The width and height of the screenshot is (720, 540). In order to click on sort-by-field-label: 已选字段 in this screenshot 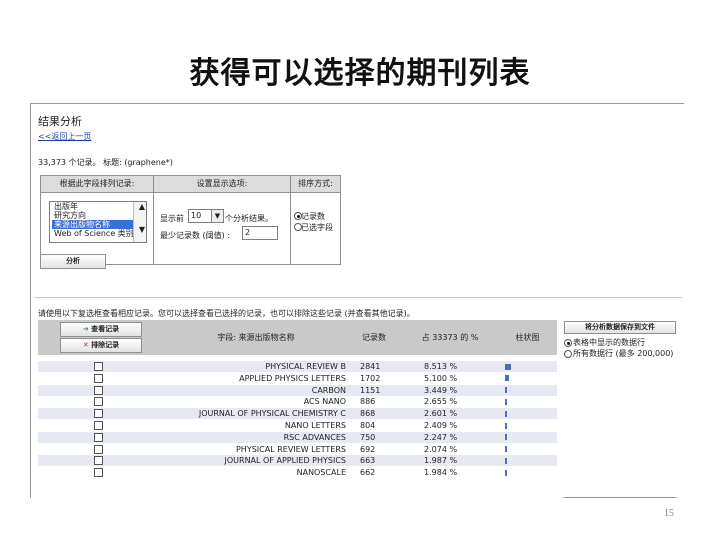, I will do `click(317, 227)`.